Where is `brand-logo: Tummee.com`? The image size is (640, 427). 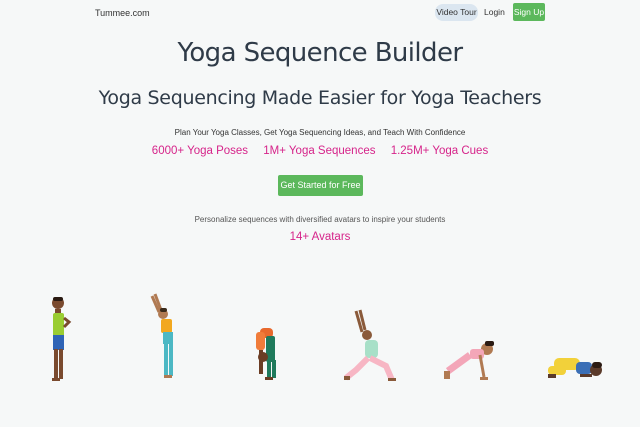 brand-logo: Tummee.com is located at coordinates (122, 13).